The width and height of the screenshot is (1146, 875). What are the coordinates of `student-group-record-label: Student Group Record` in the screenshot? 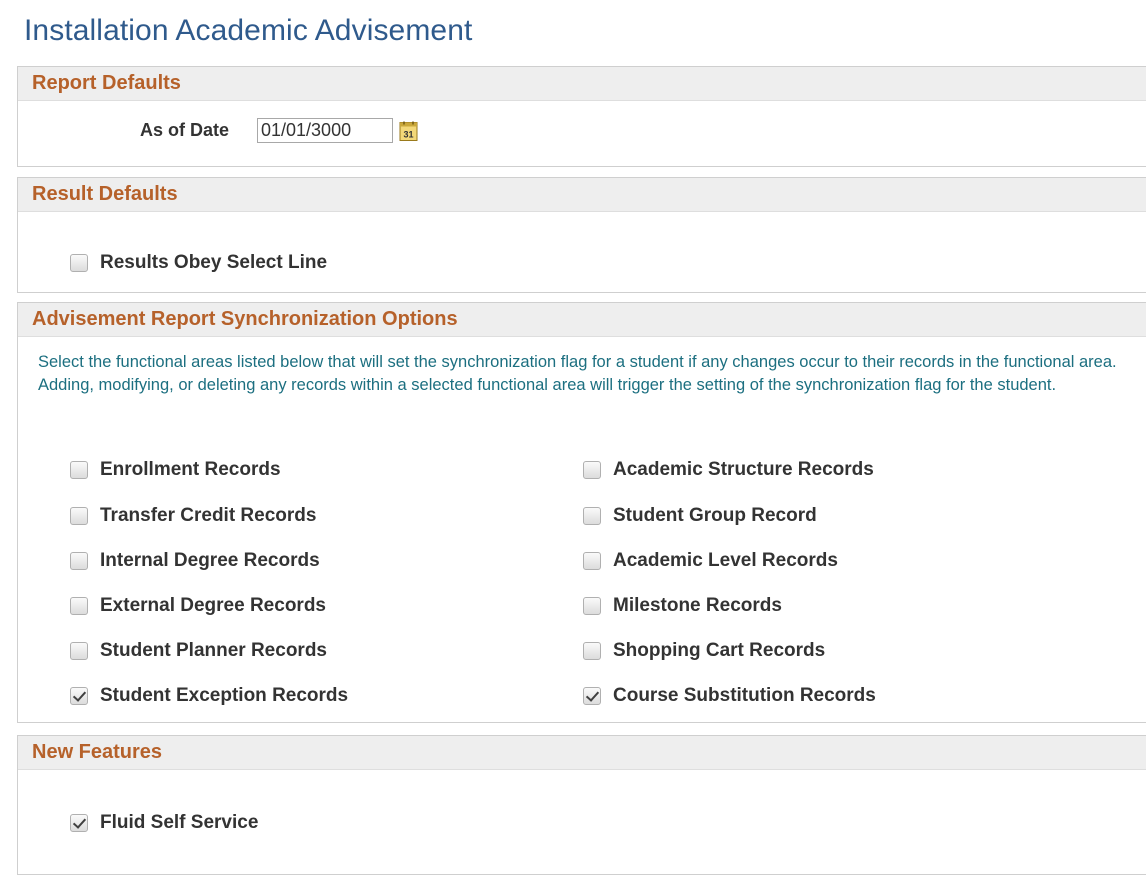 It's located at (715, 515).